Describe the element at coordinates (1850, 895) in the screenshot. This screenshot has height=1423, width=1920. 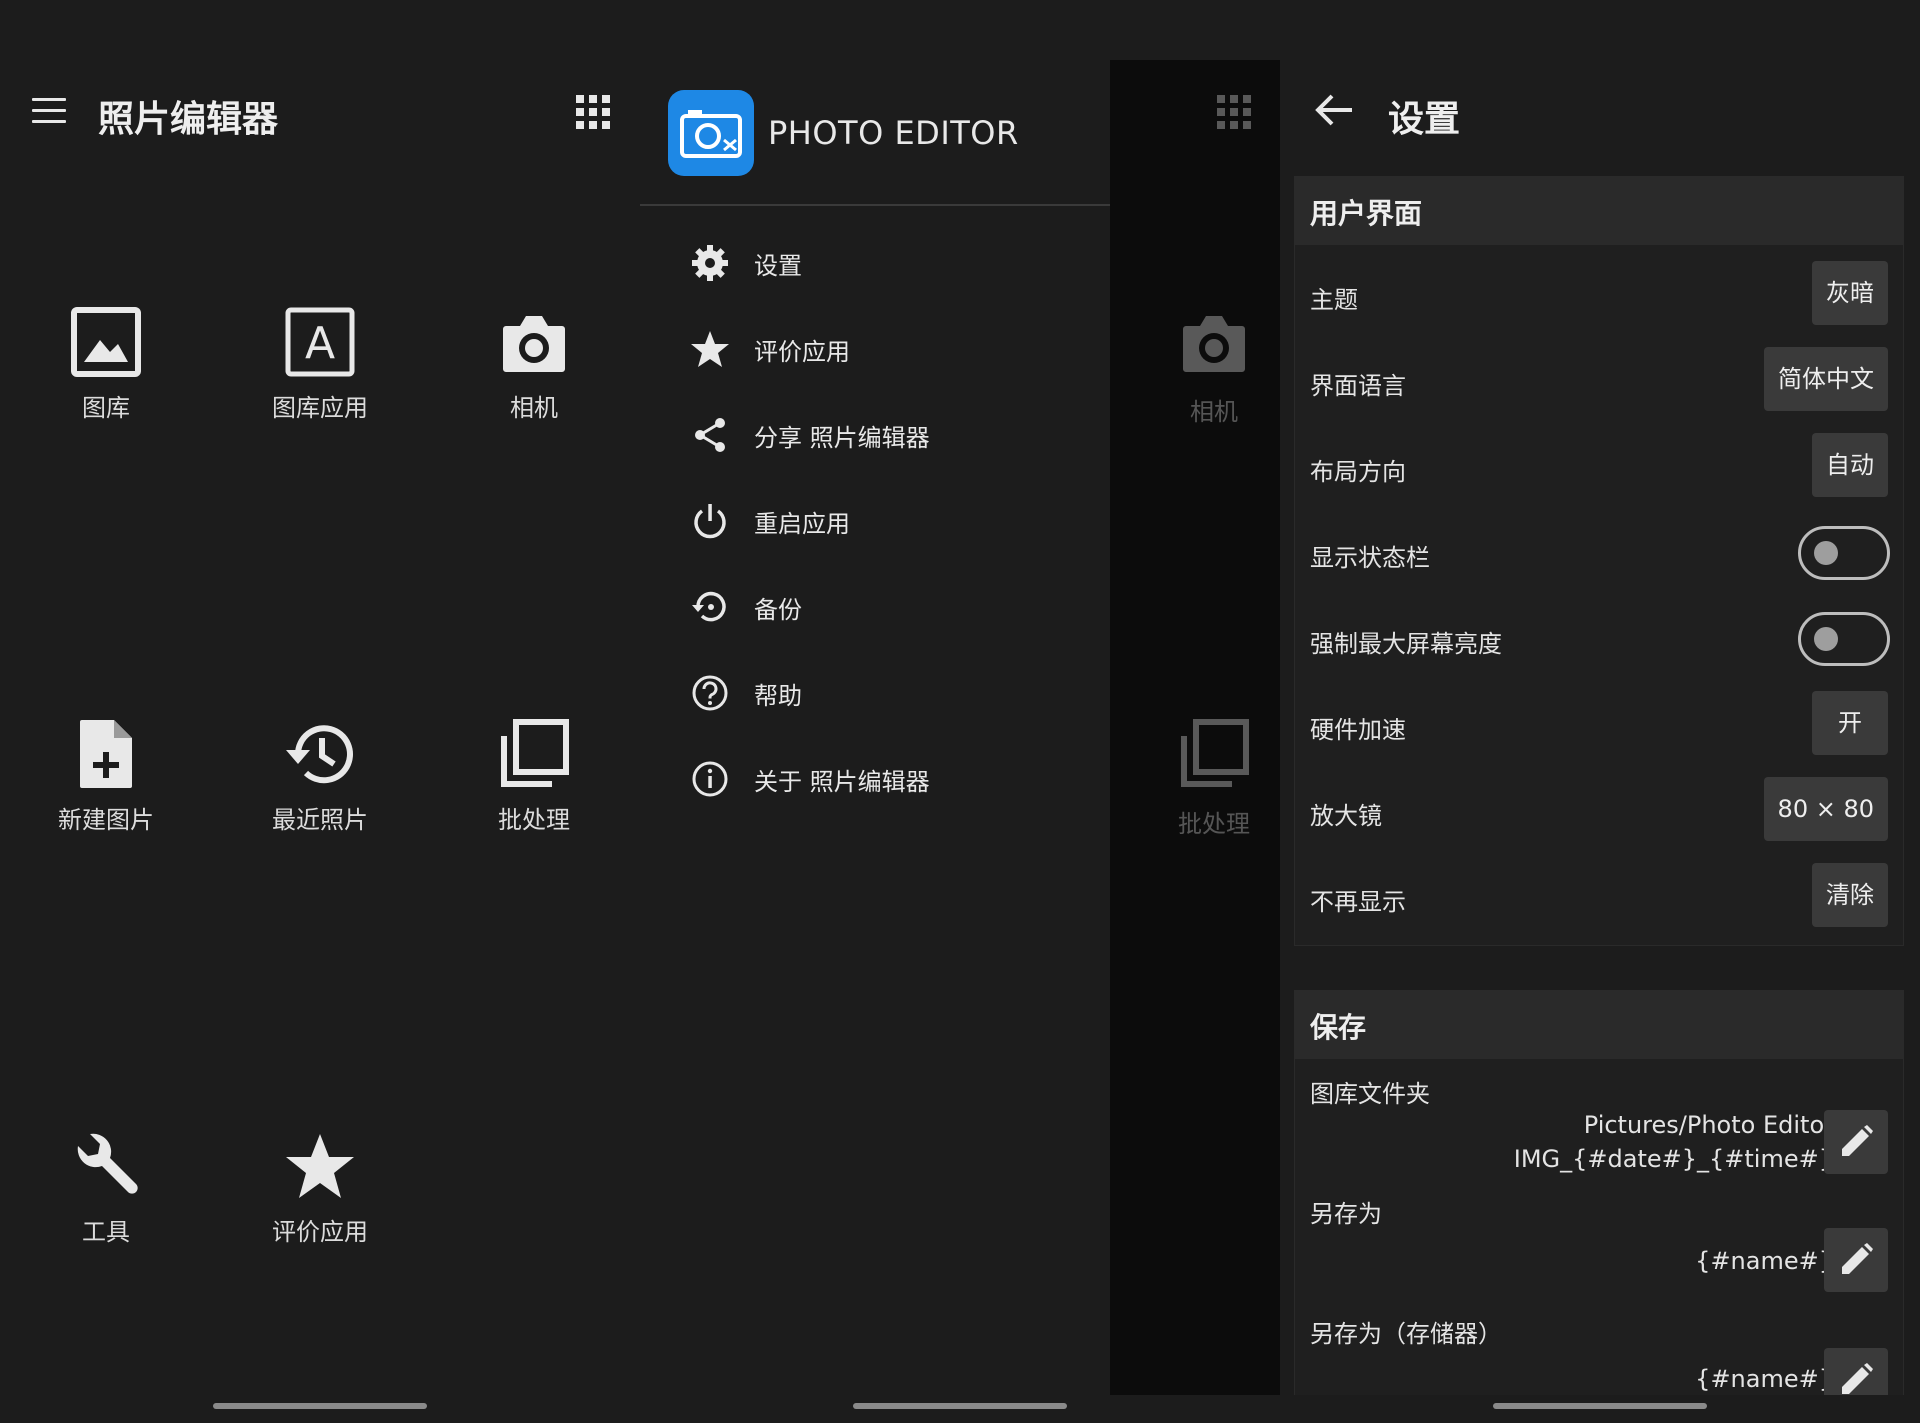
I see `clear-button: 清除` at that location.